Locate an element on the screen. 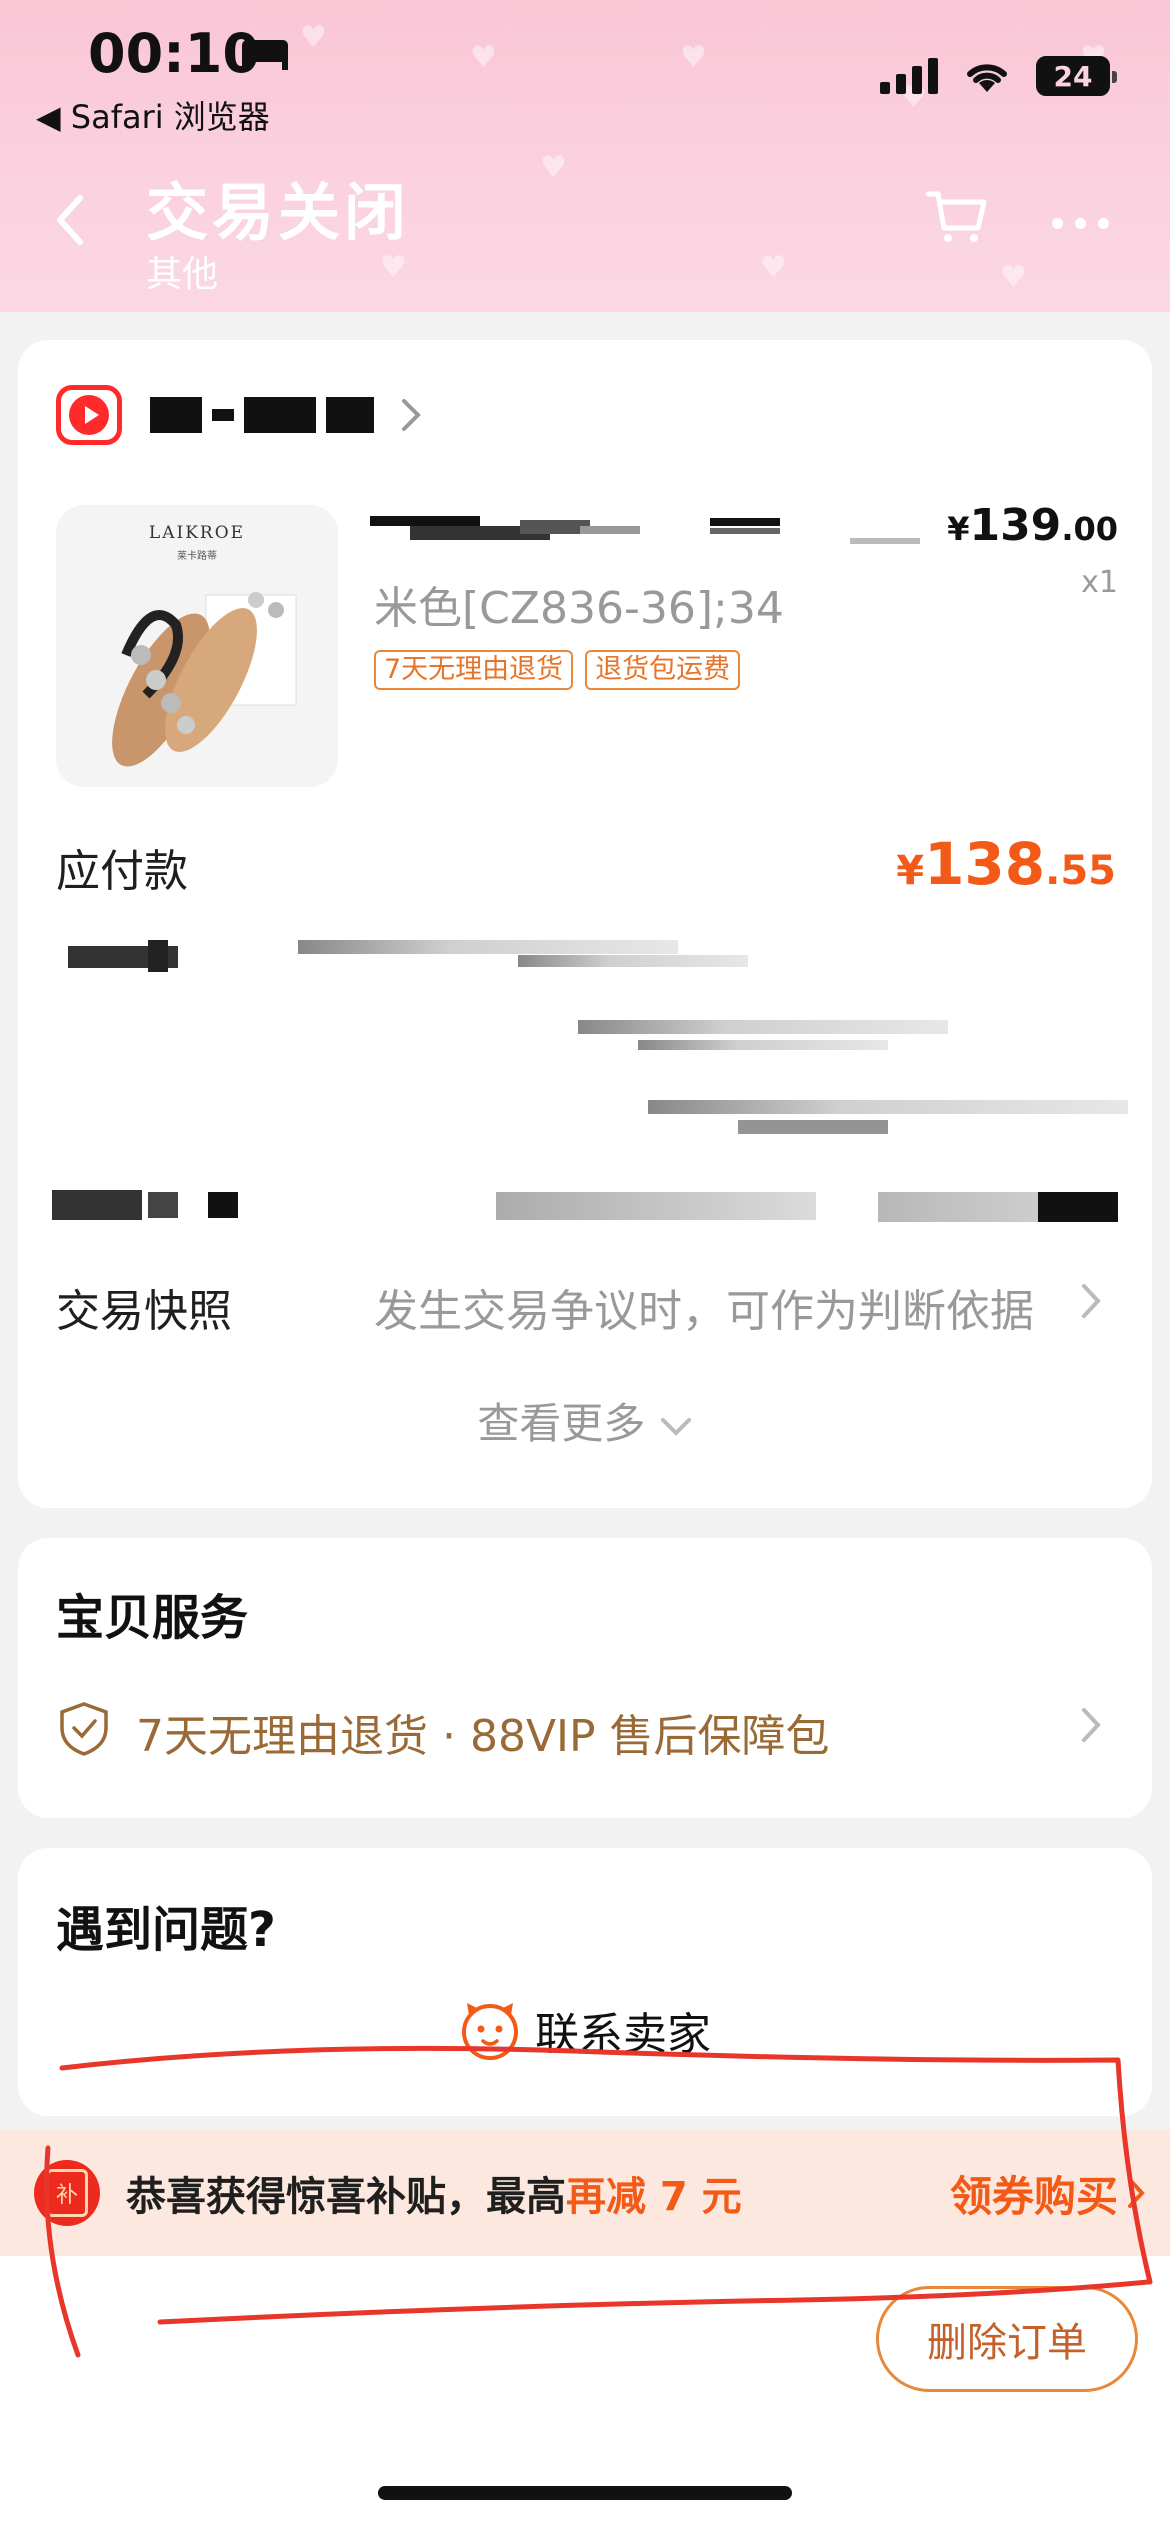 The height and width of the screenshot is (2532, 1170). shop-logo-icon is located at coordinates (89, 415).